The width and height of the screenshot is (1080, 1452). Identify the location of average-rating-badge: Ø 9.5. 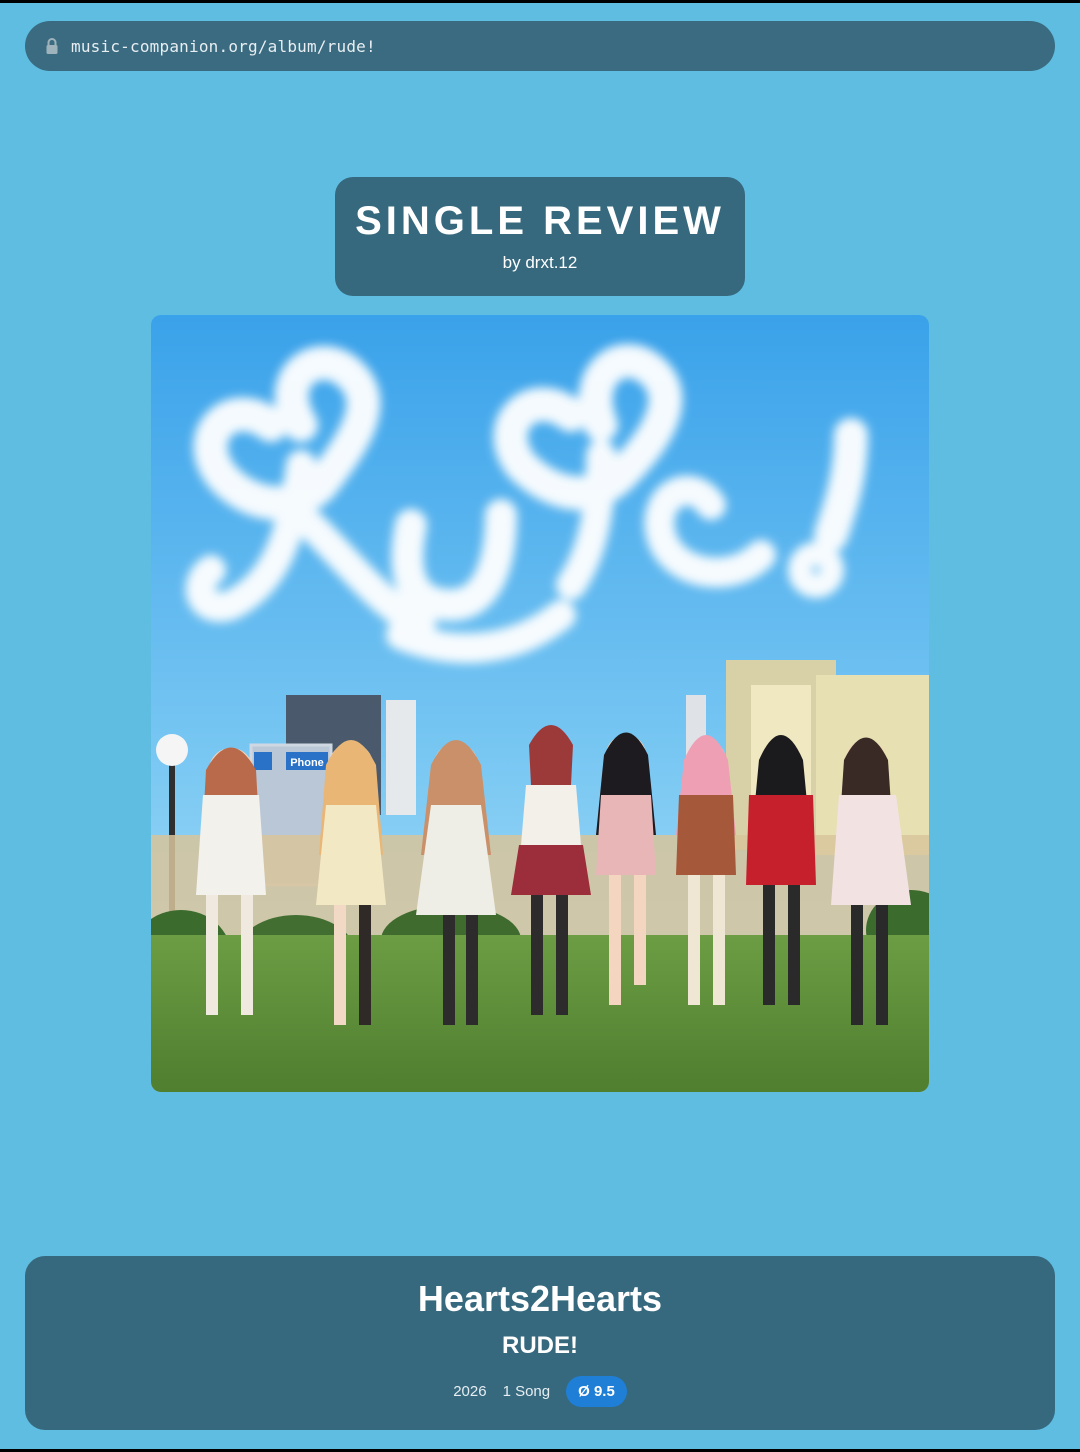
(596, 1391).